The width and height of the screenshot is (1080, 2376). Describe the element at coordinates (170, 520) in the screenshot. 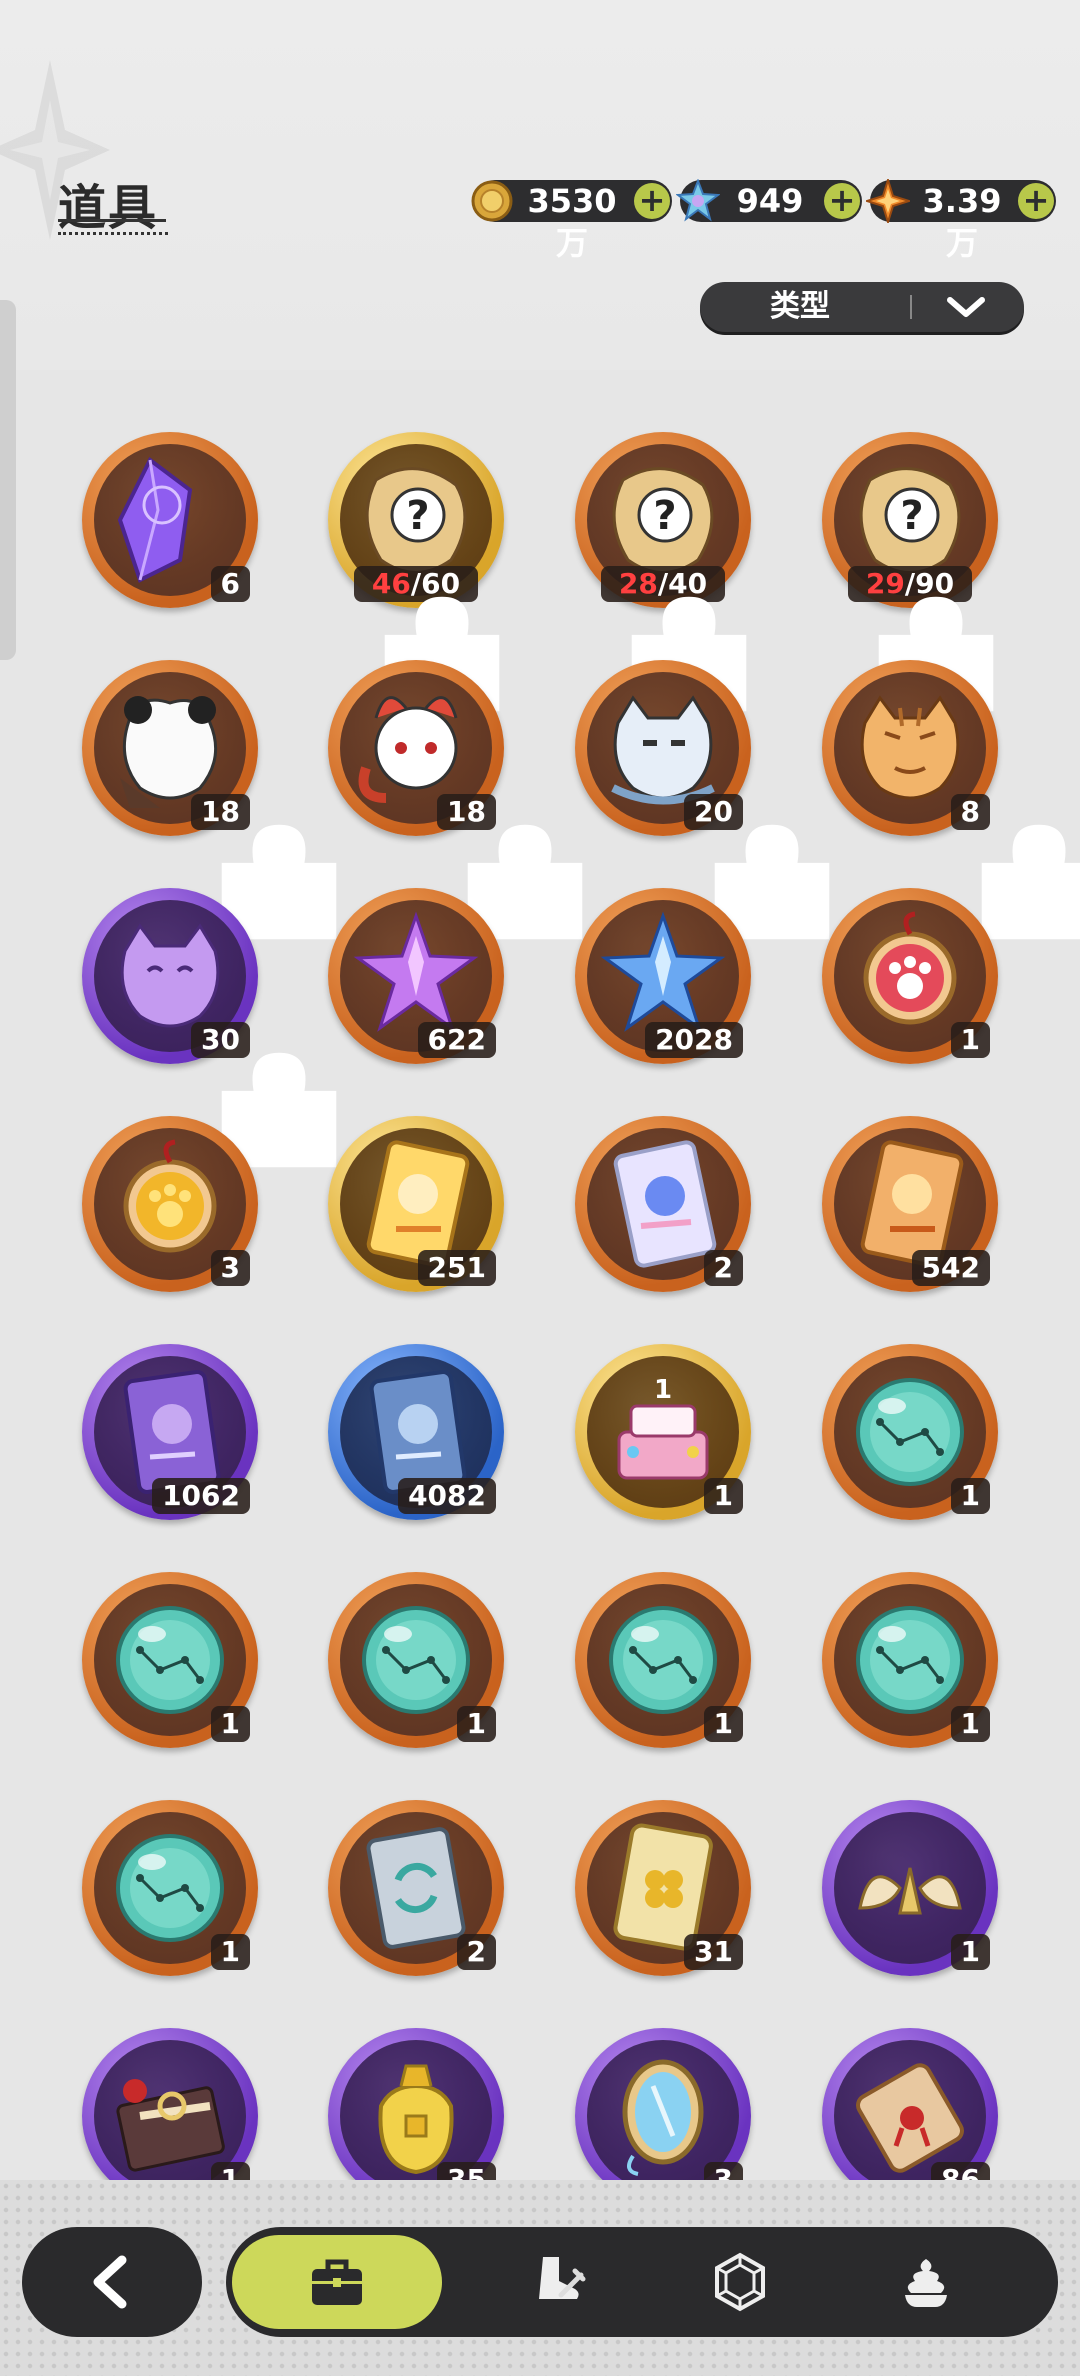

I see `item-slot: 6` at that location.